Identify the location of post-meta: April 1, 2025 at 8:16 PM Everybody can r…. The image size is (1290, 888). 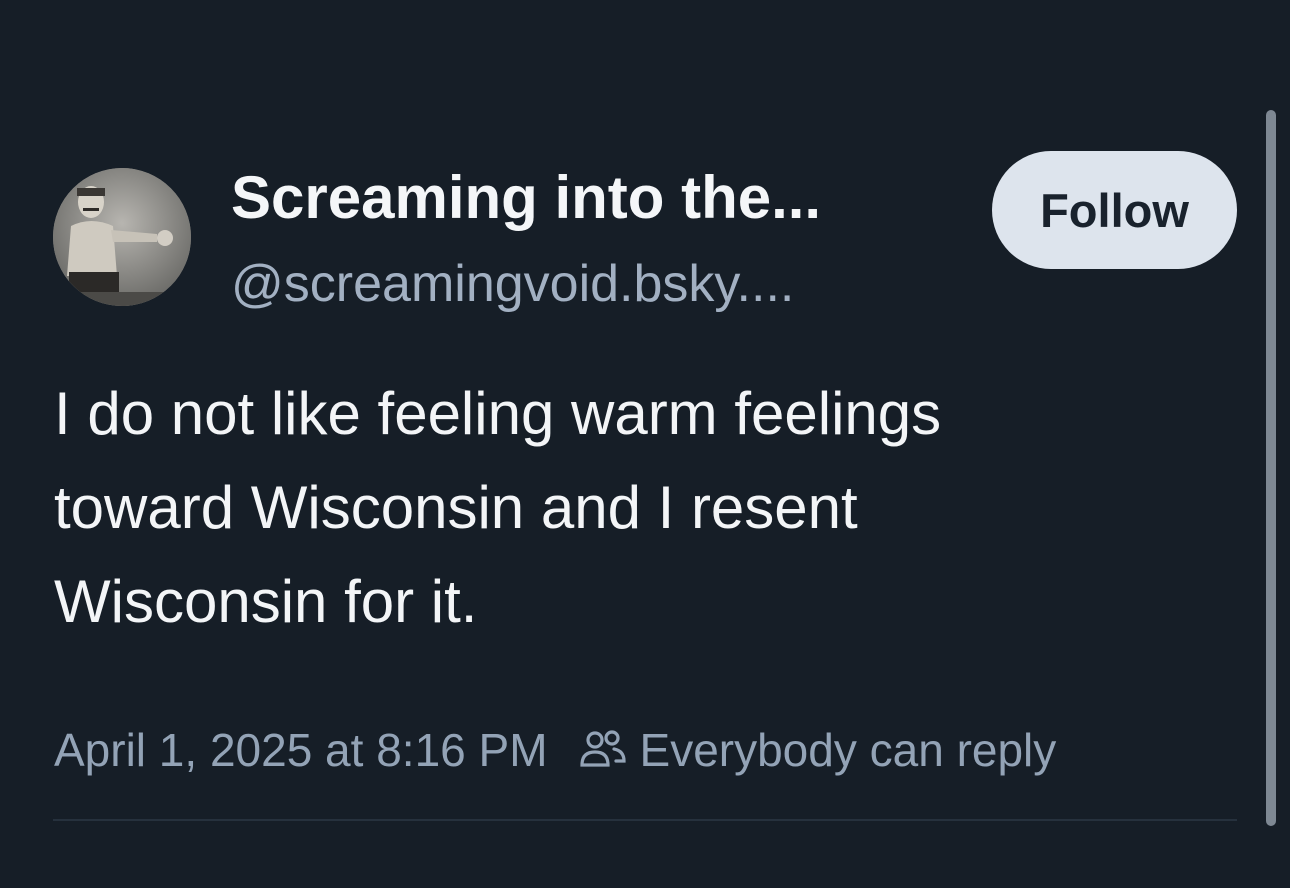
(555, 750).